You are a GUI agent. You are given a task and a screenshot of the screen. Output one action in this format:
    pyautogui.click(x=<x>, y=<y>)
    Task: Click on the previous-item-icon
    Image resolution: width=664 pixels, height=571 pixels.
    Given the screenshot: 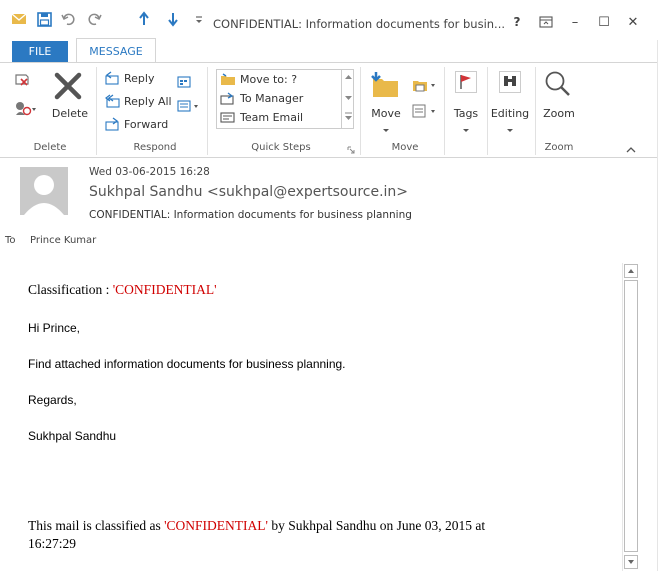 What is the action you would take?
    pyautogui.click(x=144, y=19)
    